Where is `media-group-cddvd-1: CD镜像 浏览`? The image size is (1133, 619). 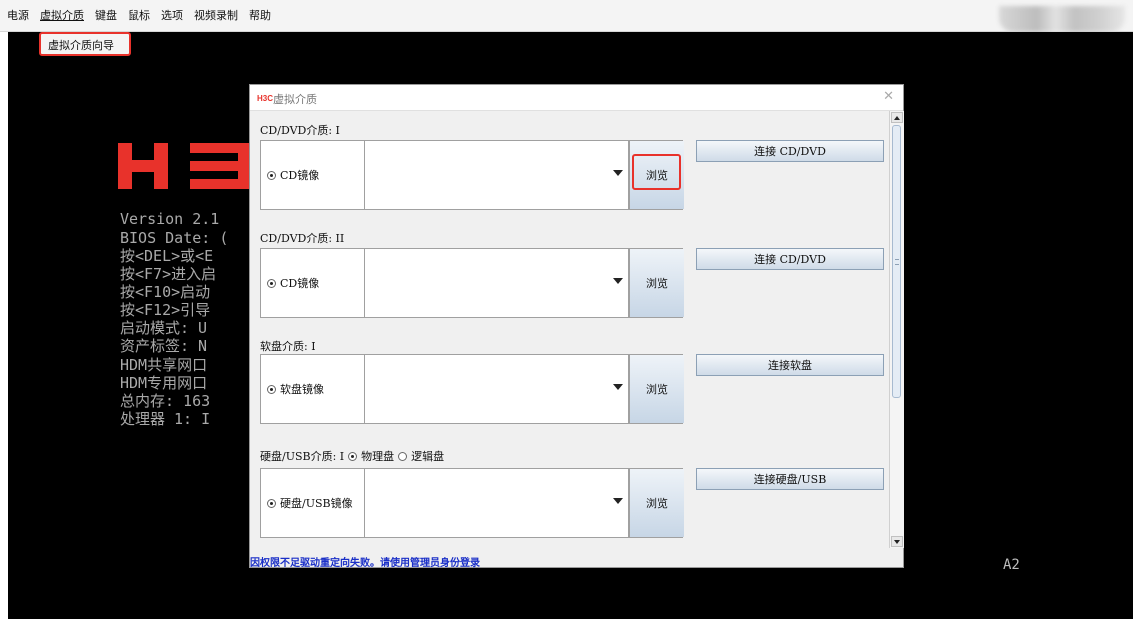 media-group-cddvd-1: CD镜像 浏览 is located at coordinates (472, 175).